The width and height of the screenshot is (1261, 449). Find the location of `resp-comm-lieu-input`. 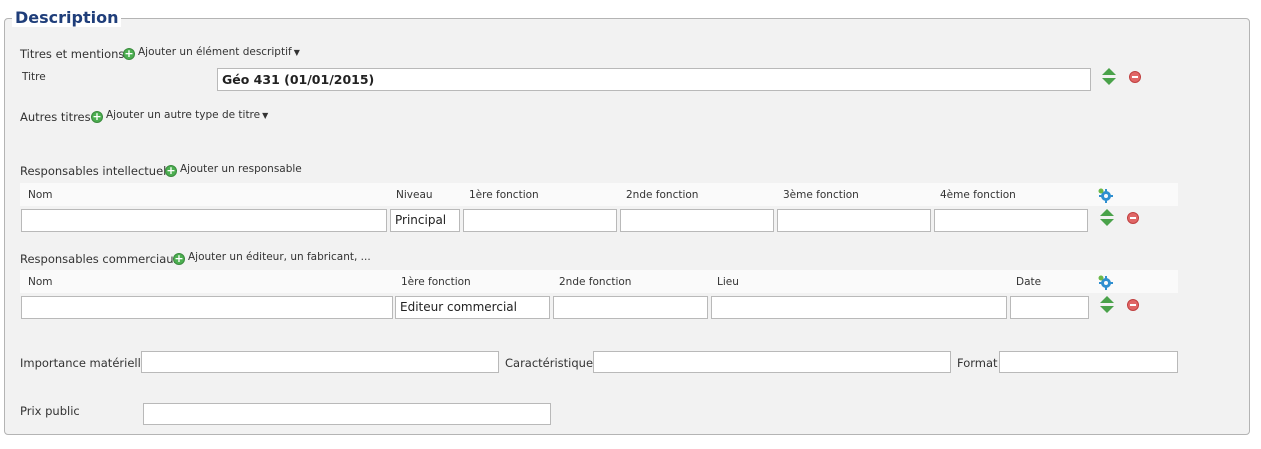

resp-comm-lieu-input is located at coordinates (859, 307).